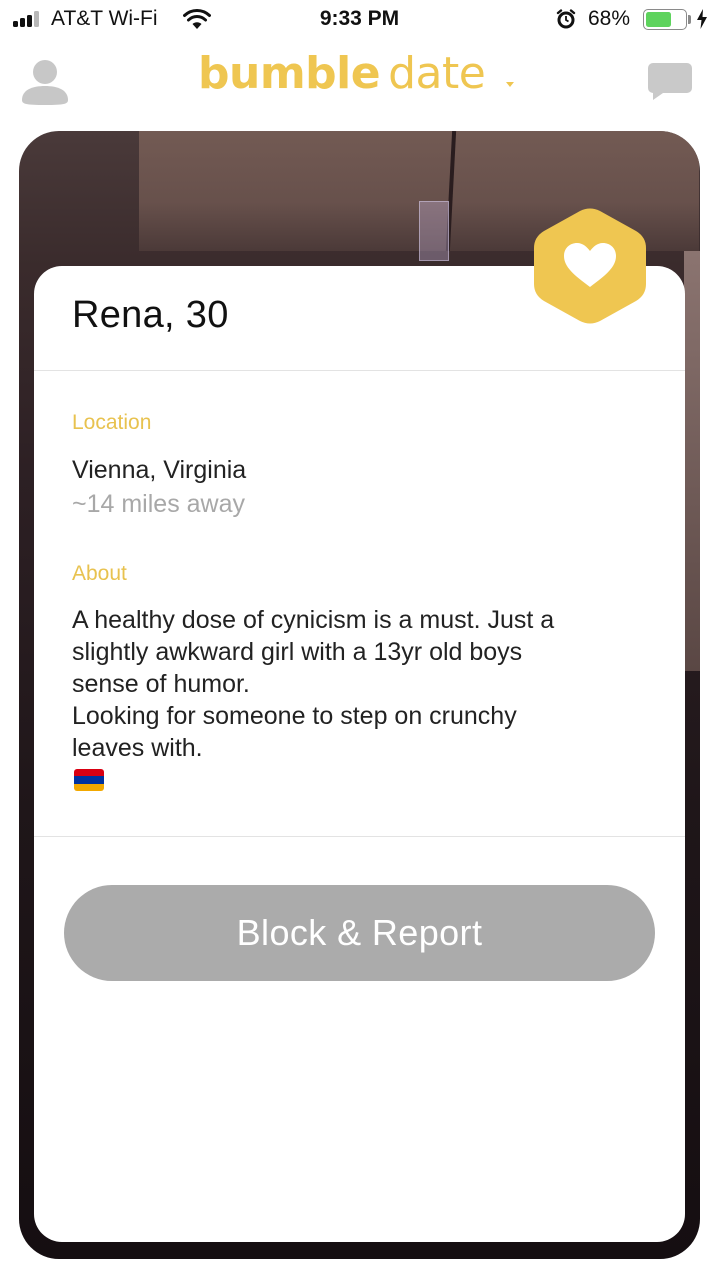 This screenshot has width=719, height=1279. Describe the element at coordinates (437, 73) in the screenshot. I see `logo-secondary: date` at that location.